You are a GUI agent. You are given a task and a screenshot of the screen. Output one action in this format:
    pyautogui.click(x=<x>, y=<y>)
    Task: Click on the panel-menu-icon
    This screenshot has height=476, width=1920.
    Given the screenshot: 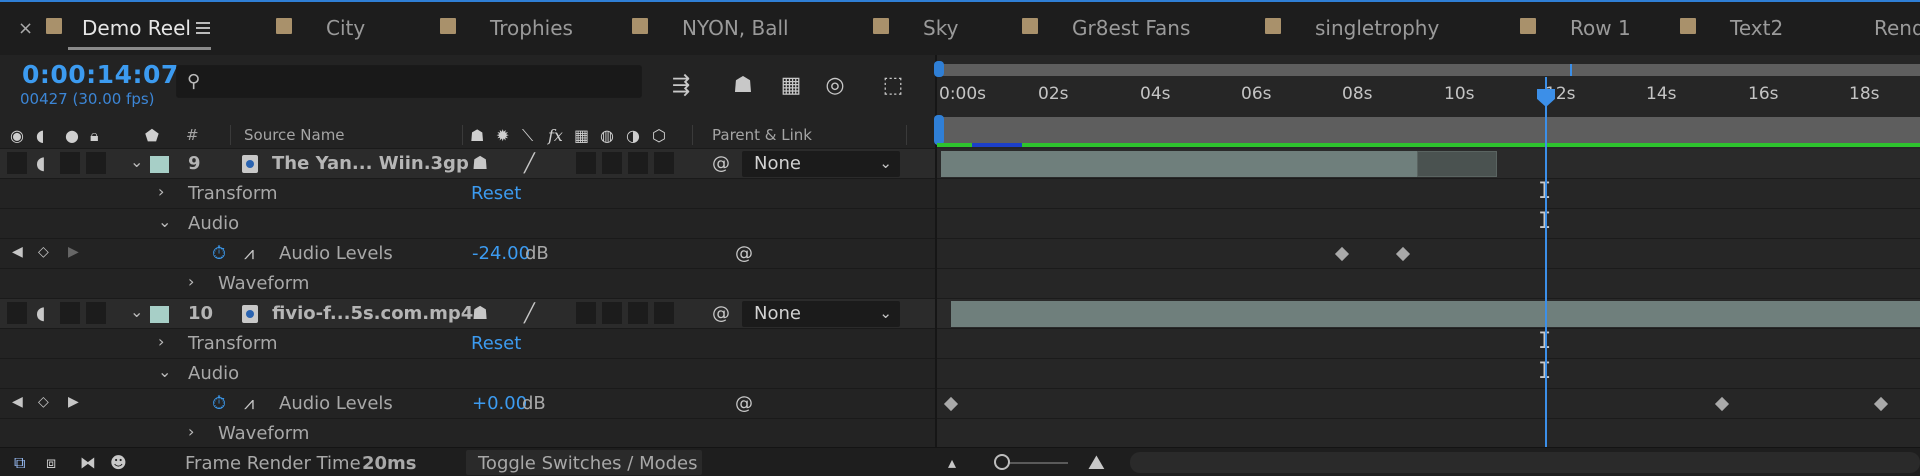 What is the action you would take?
    pyautogui.click(x=203, y=28)
    